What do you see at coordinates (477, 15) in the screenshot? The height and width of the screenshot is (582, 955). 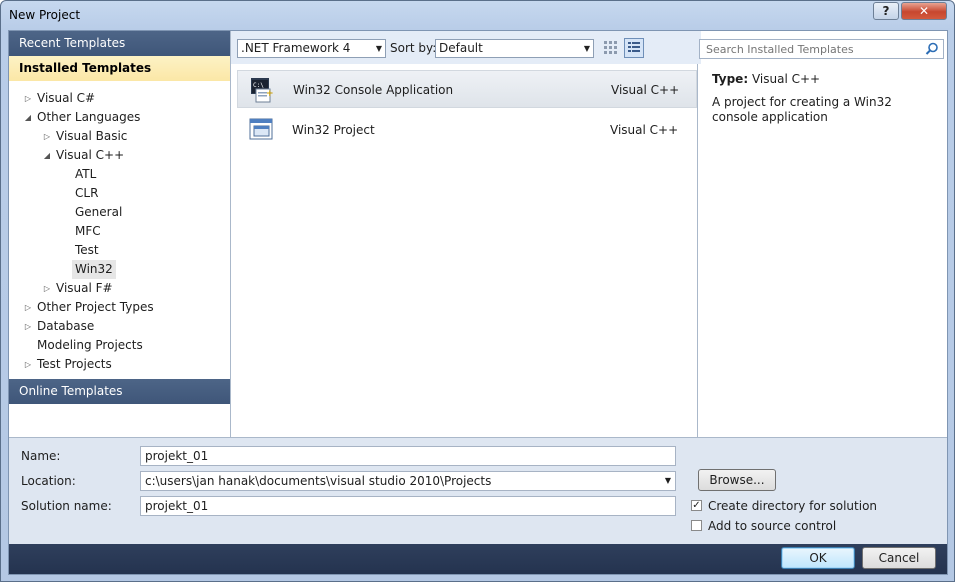 I see `title-bar: New Project ? ✕` at bounding box center [477, 15].